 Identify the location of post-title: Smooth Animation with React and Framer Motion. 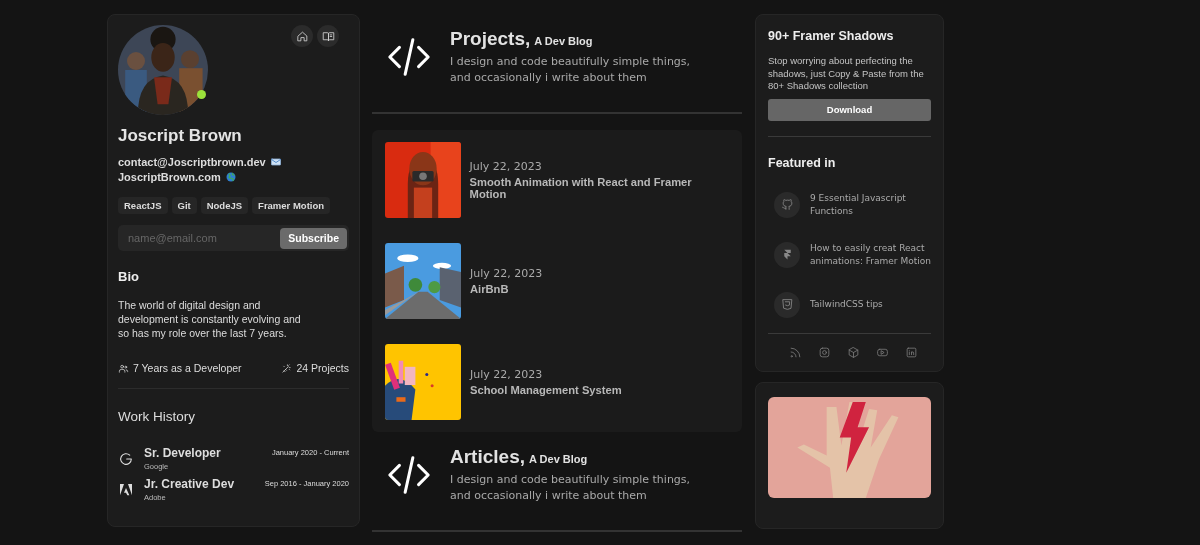
(581, 188).